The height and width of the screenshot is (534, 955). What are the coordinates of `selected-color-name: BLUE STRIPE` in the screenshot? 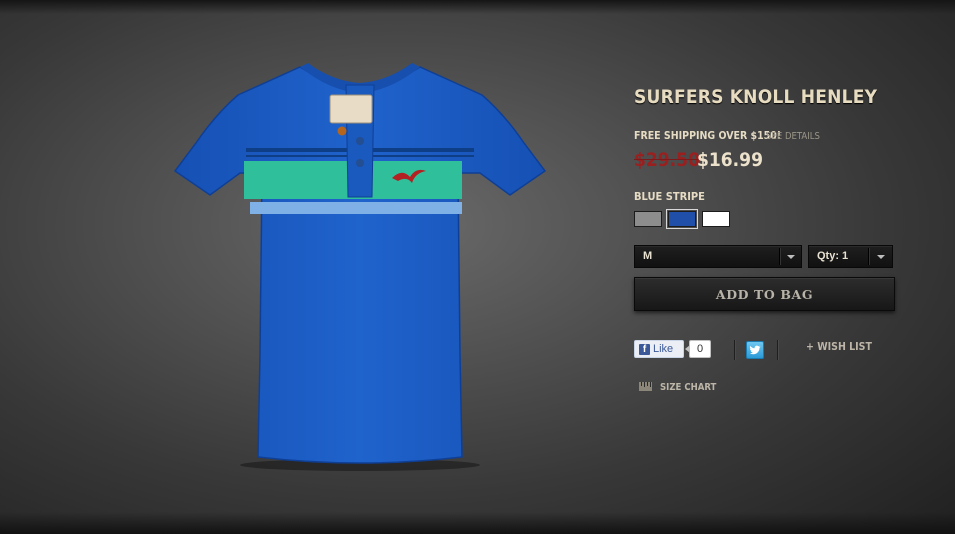 It's located at (669, 196).